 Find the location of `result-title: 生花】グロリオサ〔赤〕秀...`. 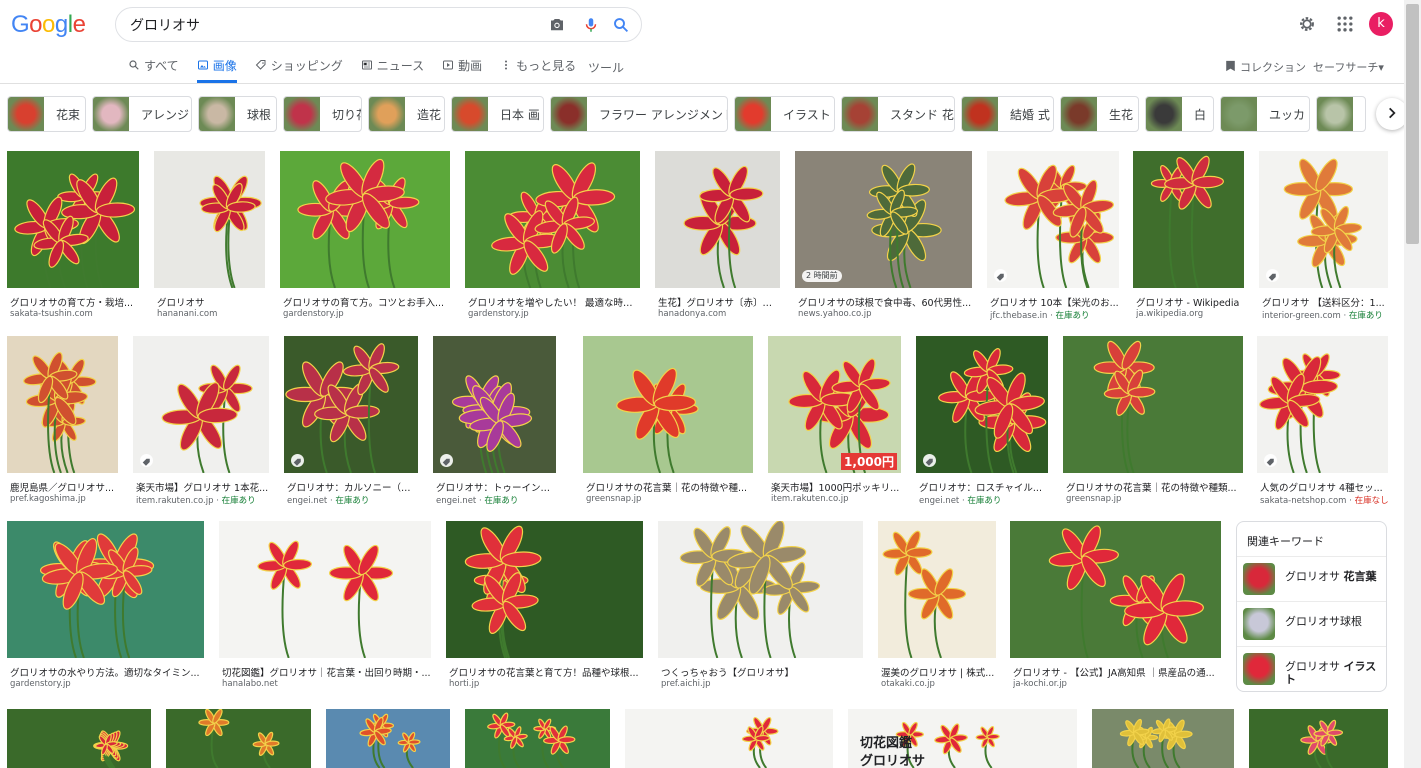

result-title: 生花】グロリオサ〔赤〕秀... is located at coordinates (719, 302).